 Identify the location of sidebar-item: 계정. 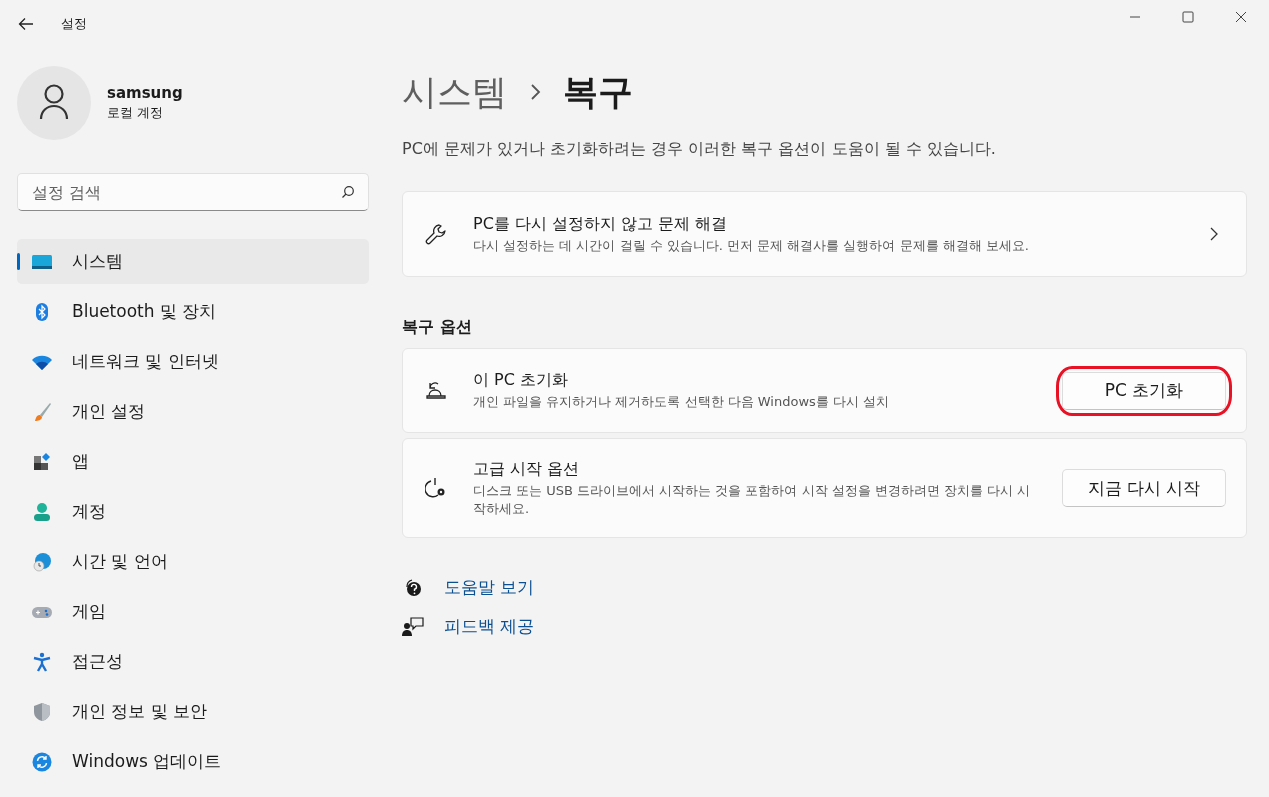
(193, 511).